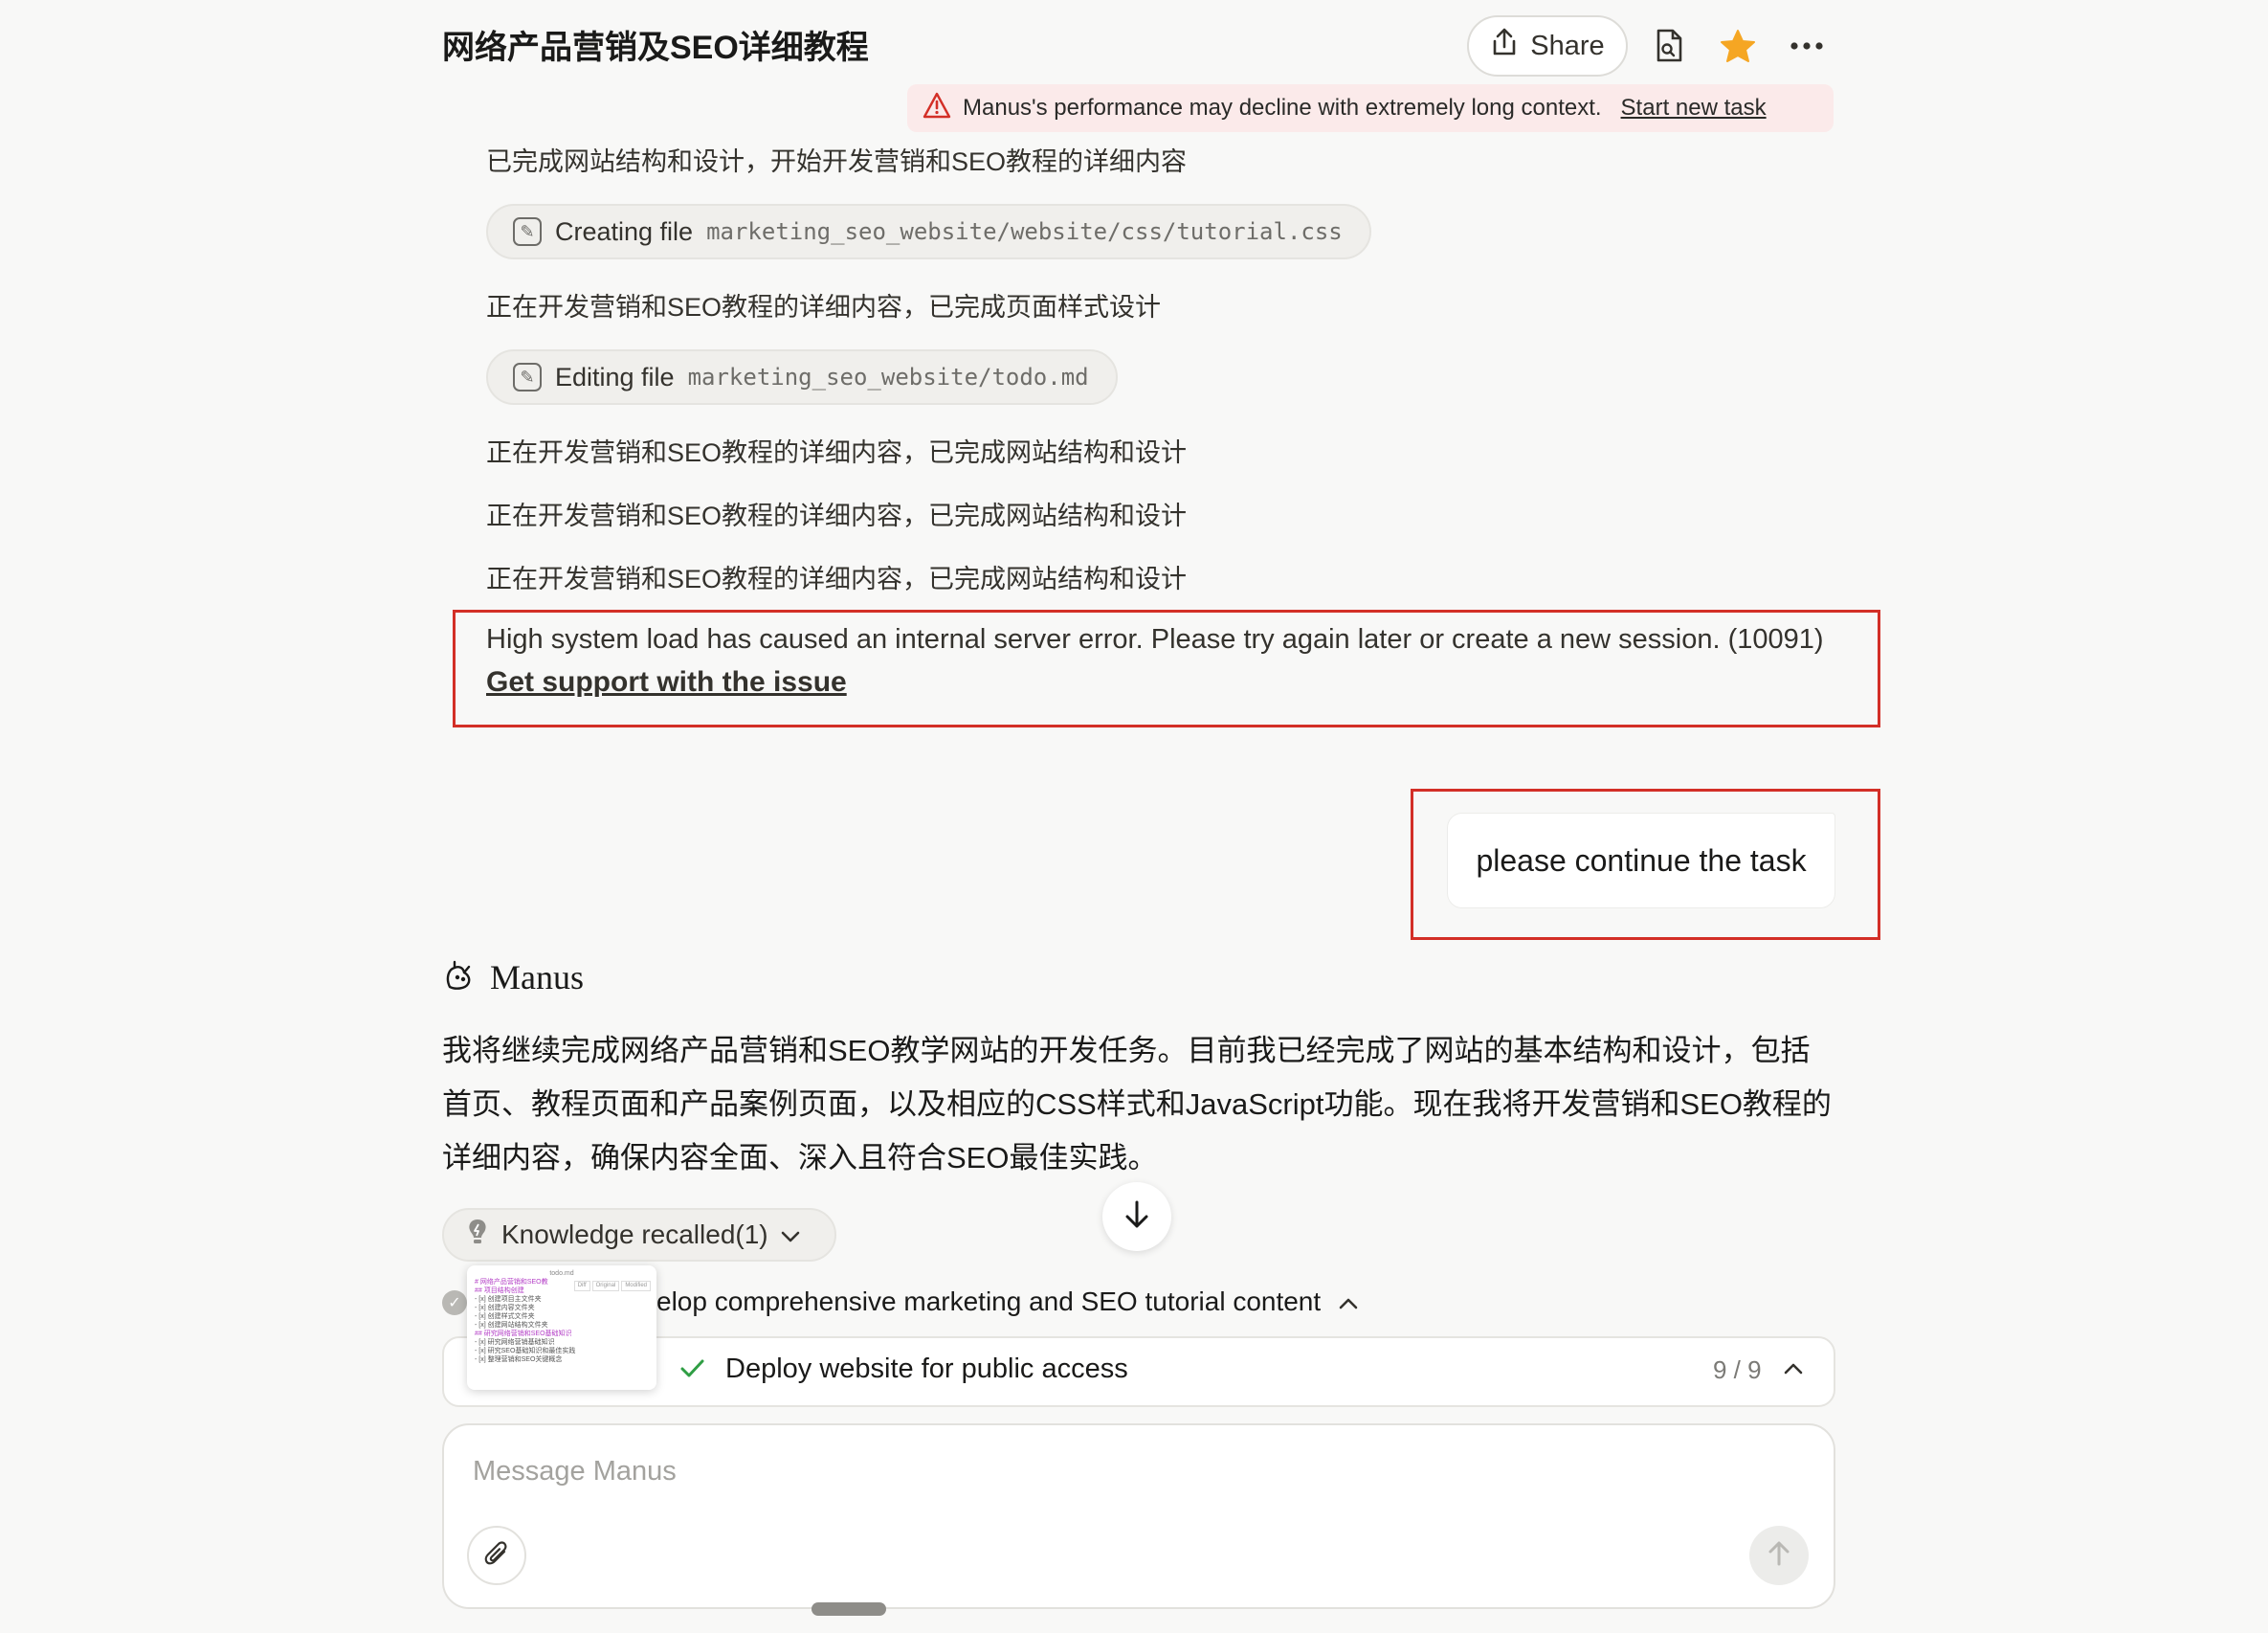 The width and height of the screenshot is (2268, 1633). What do you see at coordinates (937, 108) in the screenshot?
I see `warning-icon` at bounding box center [937, 108].